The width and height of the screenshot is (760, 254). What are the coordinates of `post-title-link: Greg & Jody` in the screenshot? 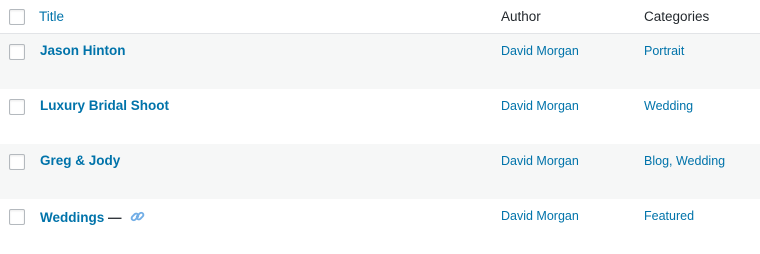 It's located at (80, 160).